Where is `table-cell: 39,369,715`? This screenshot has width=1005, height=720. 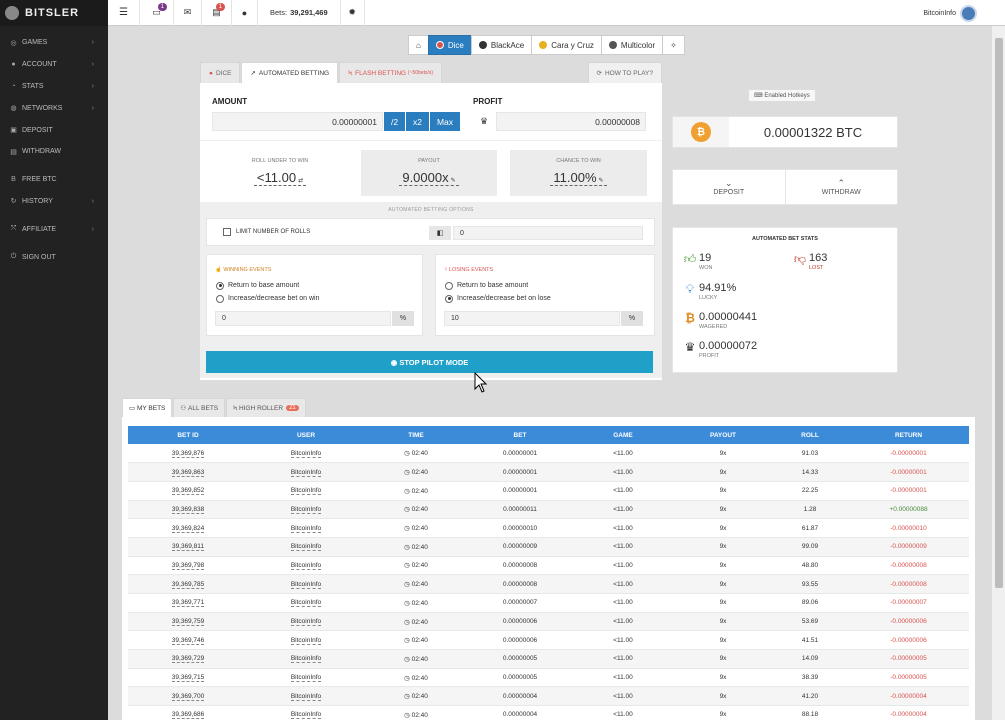
table-cell: 39,369,715 is located at coordinates (188, 678).